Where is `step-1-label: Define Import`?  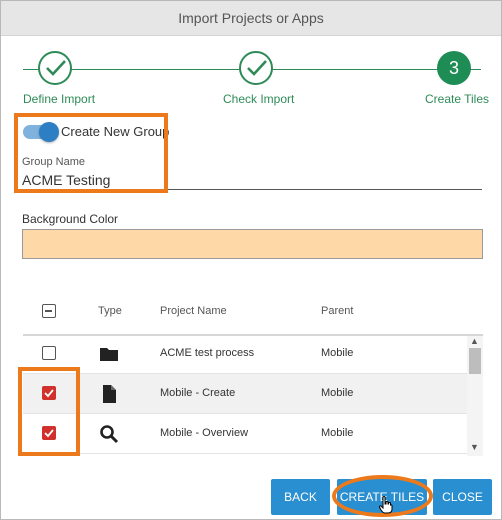
step-1-label: Define Import is located at coordinates (59, 99).